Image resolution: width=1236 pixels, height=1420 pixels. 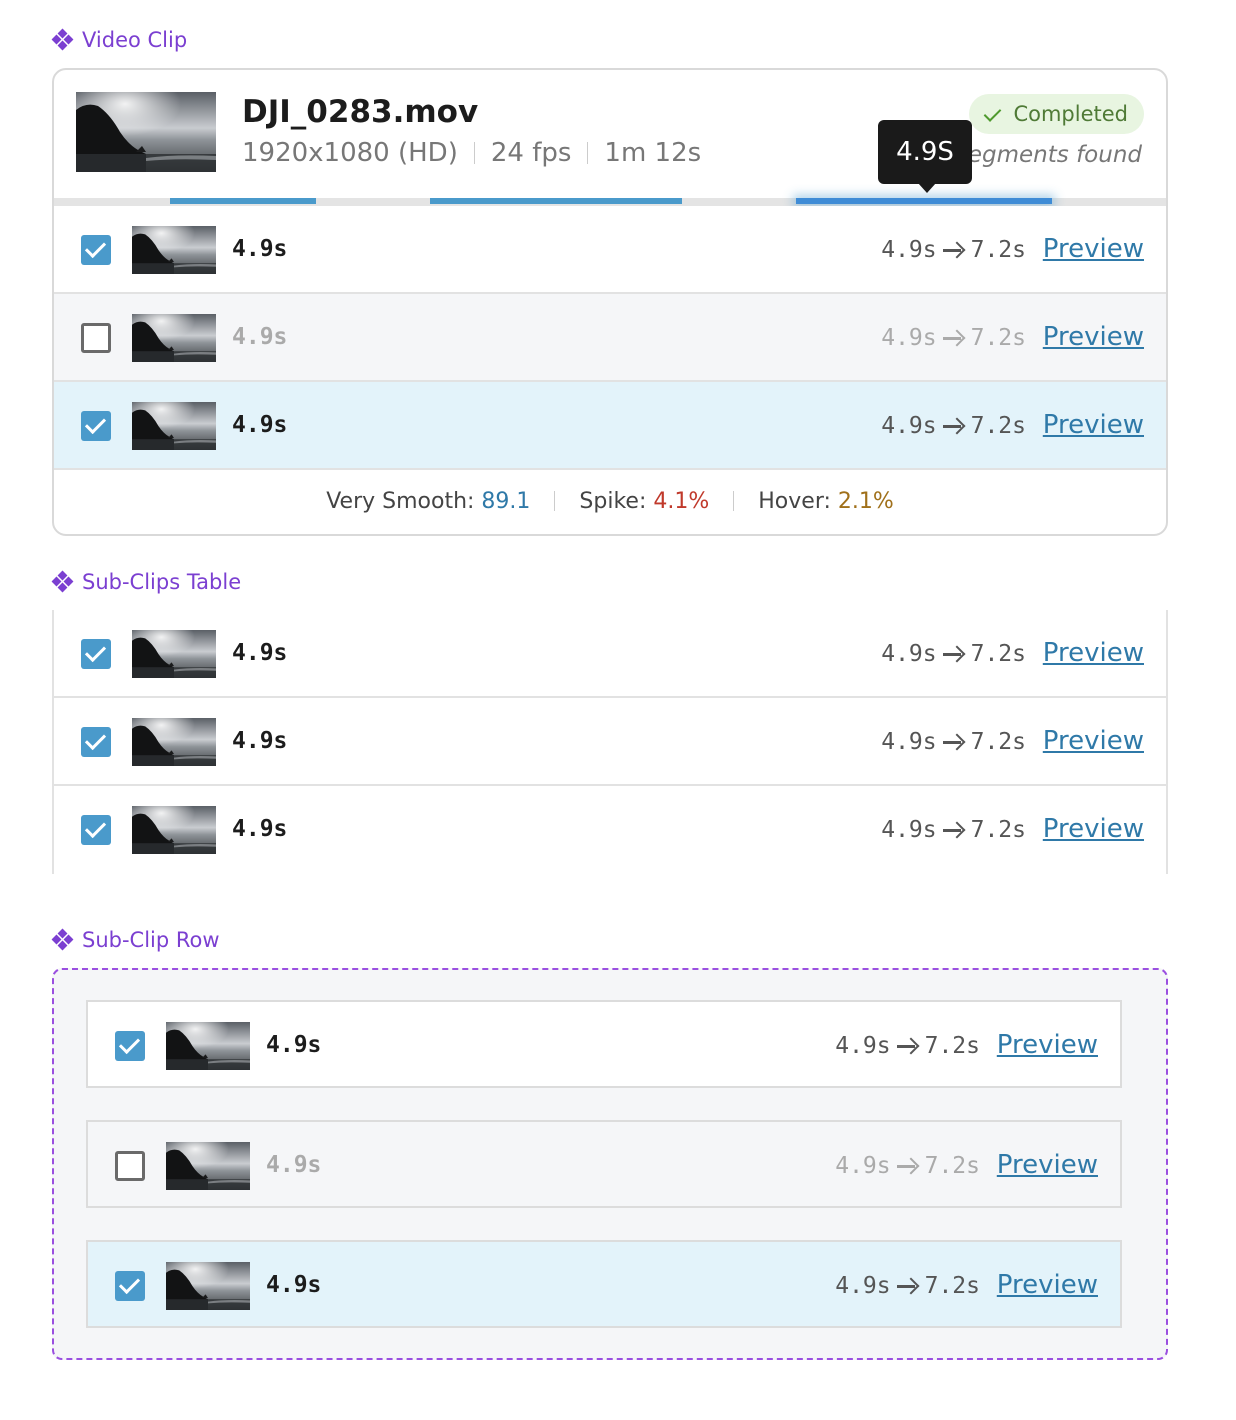 I want to click on segment-tooltip: 4.9S, so click(x=925, y=156).